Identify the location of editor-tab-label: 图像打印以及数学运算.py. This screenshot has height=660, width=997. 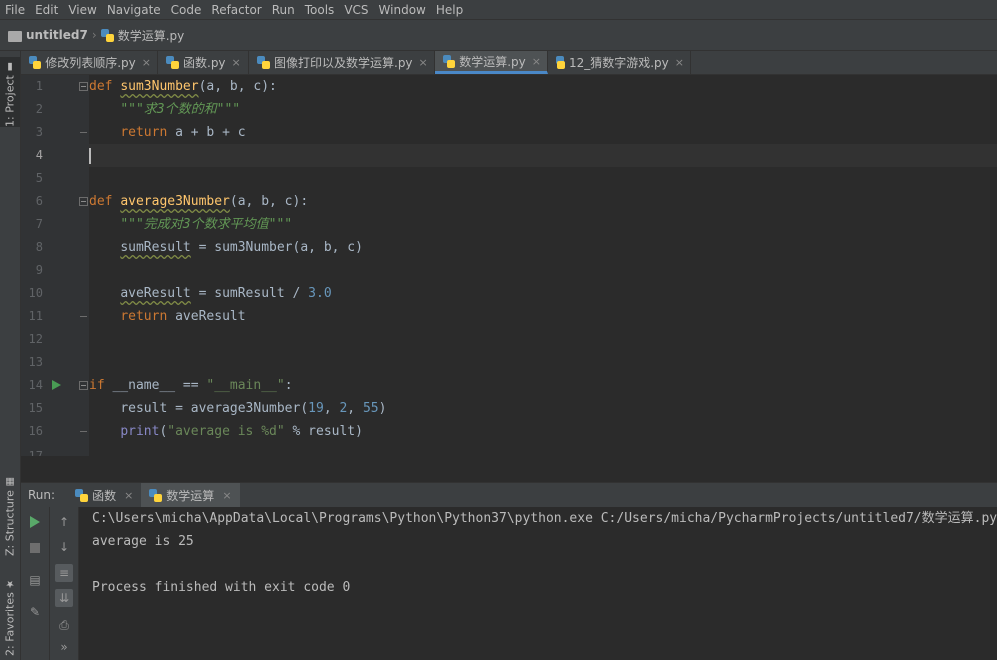
(343, 63).